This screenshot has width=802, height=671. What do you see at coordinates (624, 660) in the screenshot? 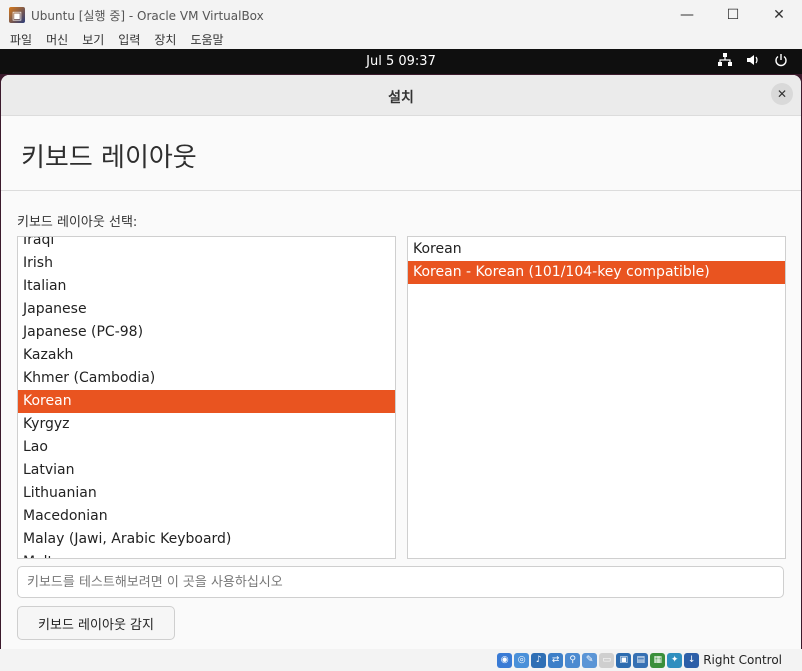
I see `video-capture-icon: ▣` at bounding box center [624, 660].